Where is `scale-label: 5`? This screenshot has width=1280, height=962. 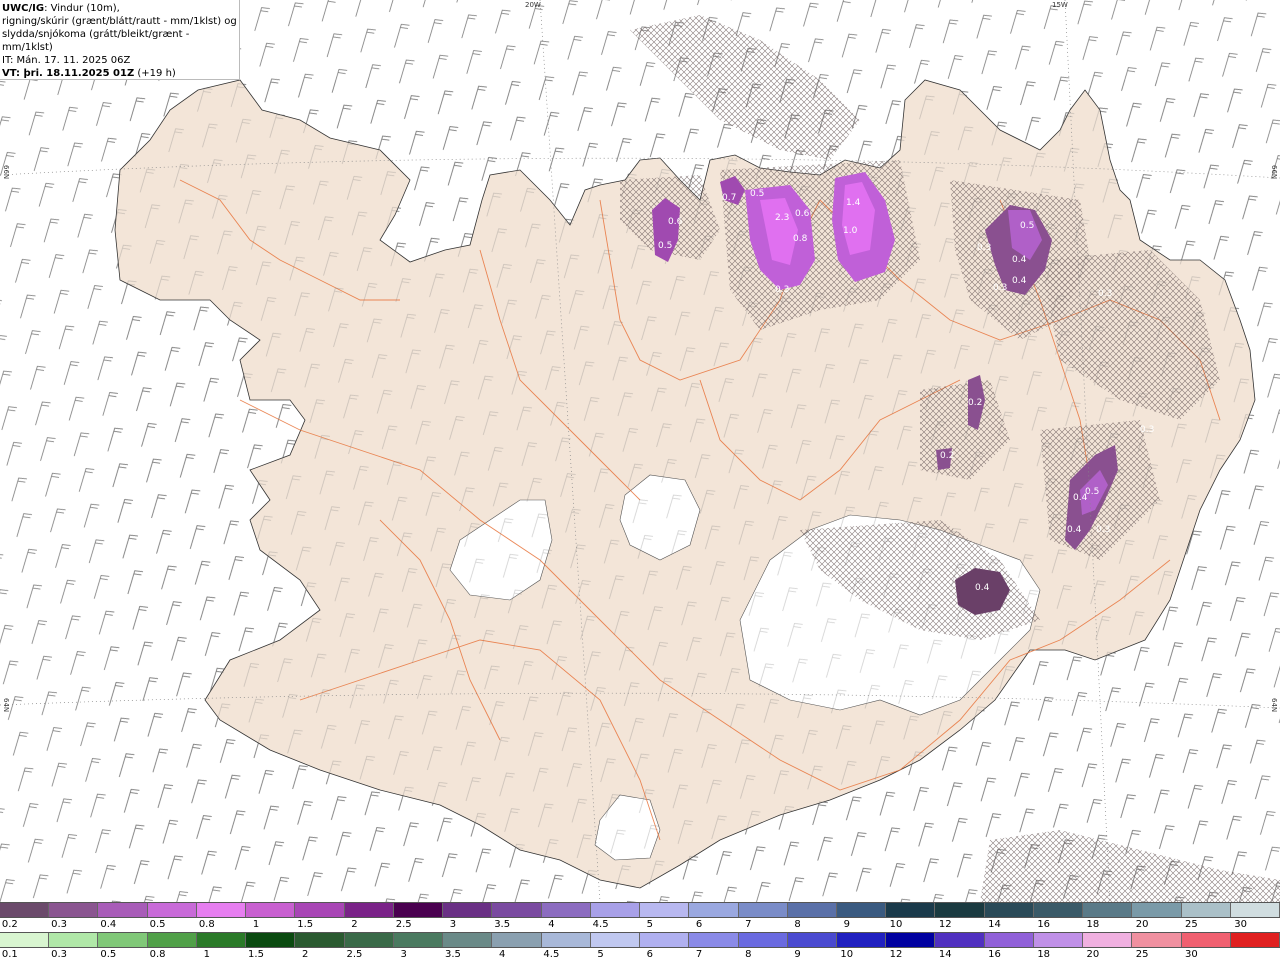
scale-label: 5 is located at coordinates (650, 924).